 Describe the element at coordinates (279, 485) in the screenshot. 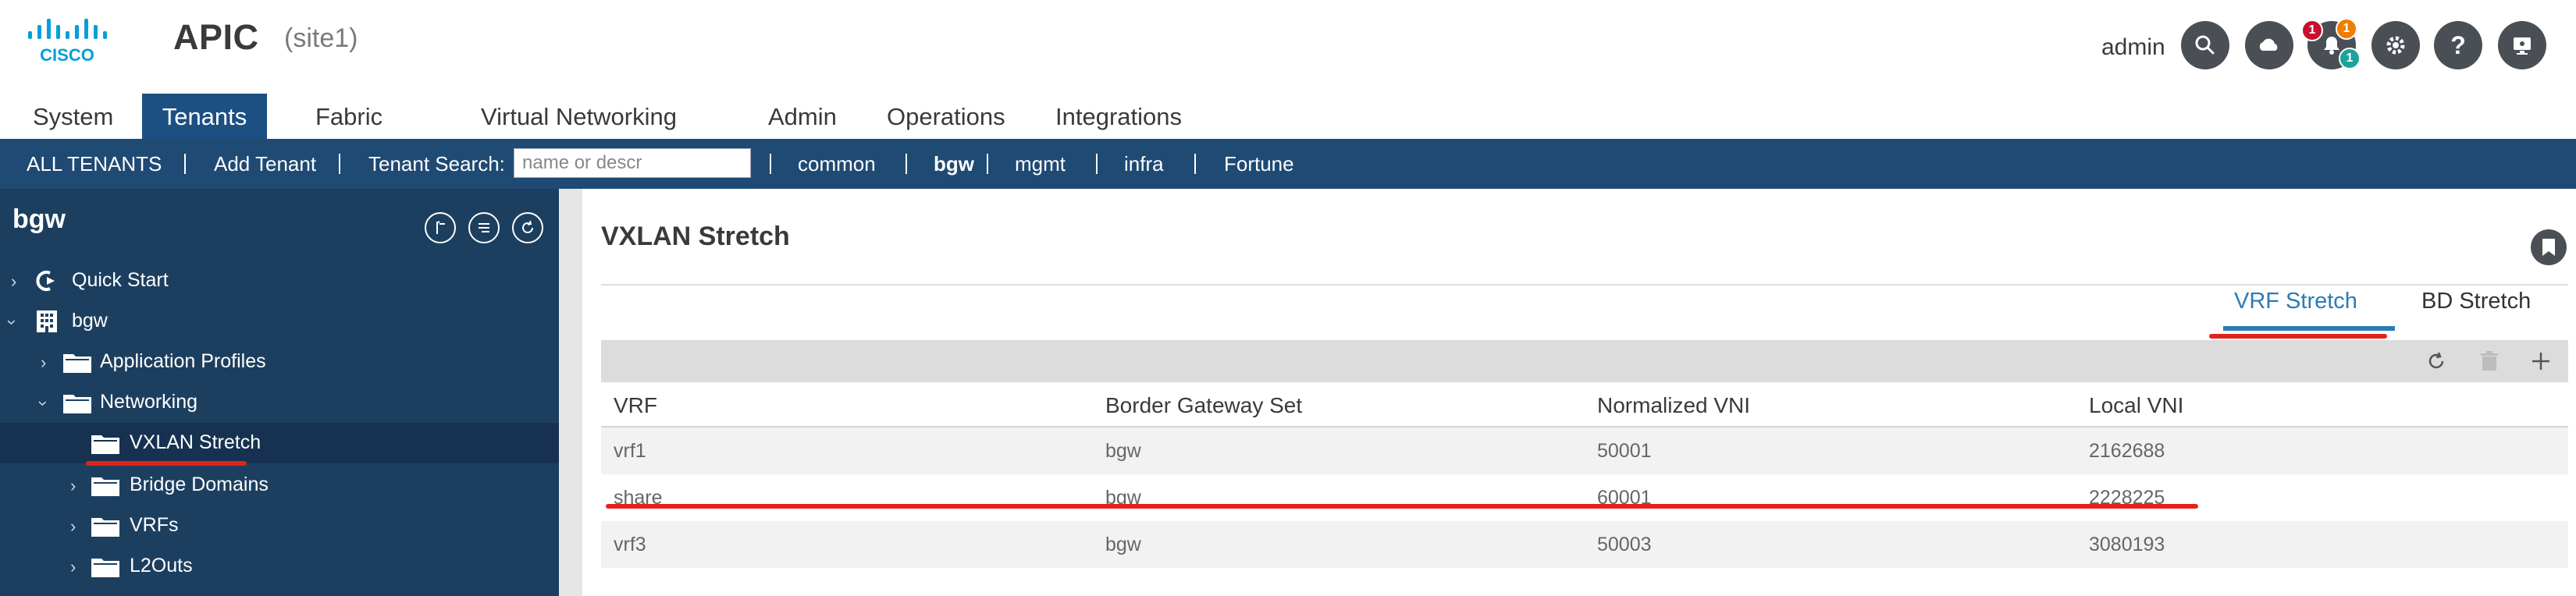

I see `tree-item-bridge-domains: › Bridge Domains` at that location.